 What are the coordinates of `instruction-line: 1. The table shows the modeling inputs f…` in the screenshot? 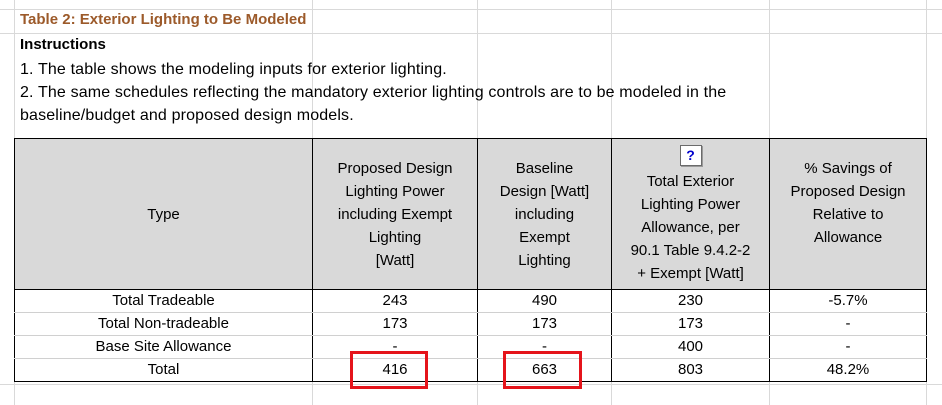 It's located at (233, 69).